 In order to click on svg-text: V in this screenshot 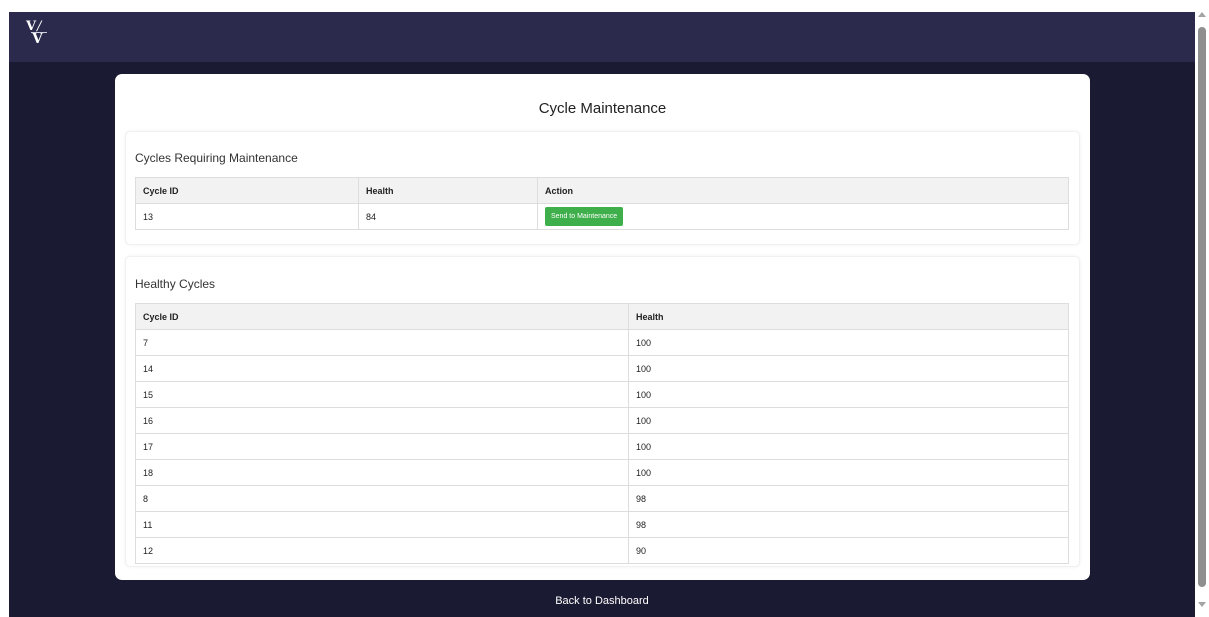, I will do `click(37, 39)`.